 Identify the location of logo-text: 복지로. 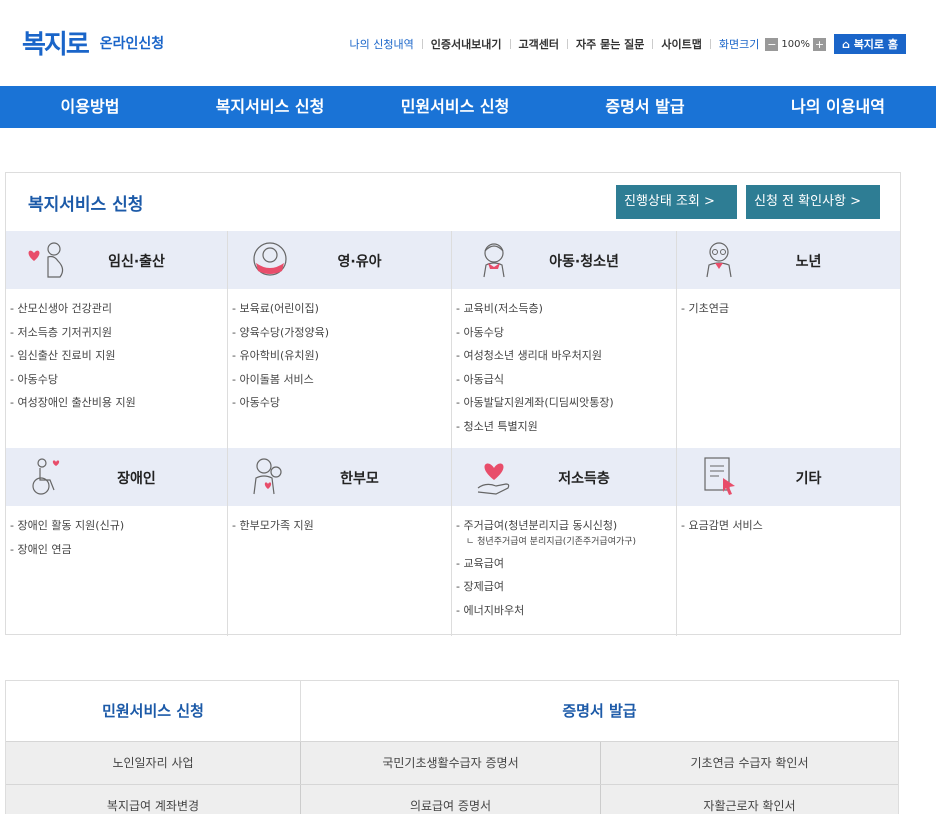
(56, 45).